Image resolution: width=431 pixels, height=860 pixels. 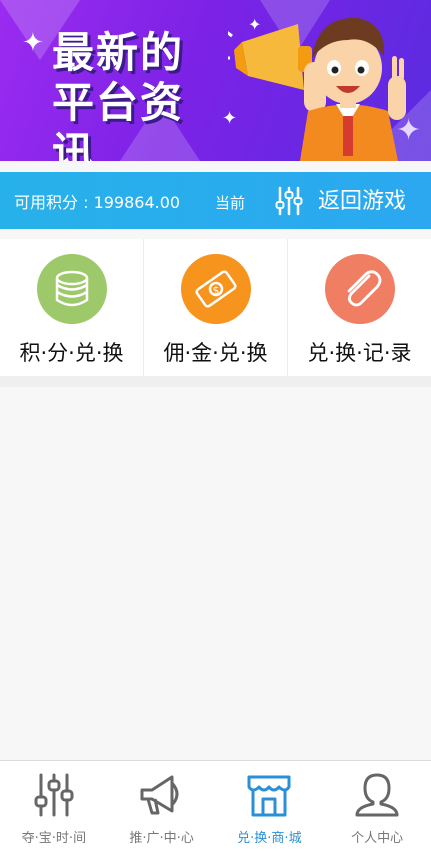 What do you see at coordinates (377, 795) in the screenshot?
I see `user-icon` at bounding box center [377, 795].